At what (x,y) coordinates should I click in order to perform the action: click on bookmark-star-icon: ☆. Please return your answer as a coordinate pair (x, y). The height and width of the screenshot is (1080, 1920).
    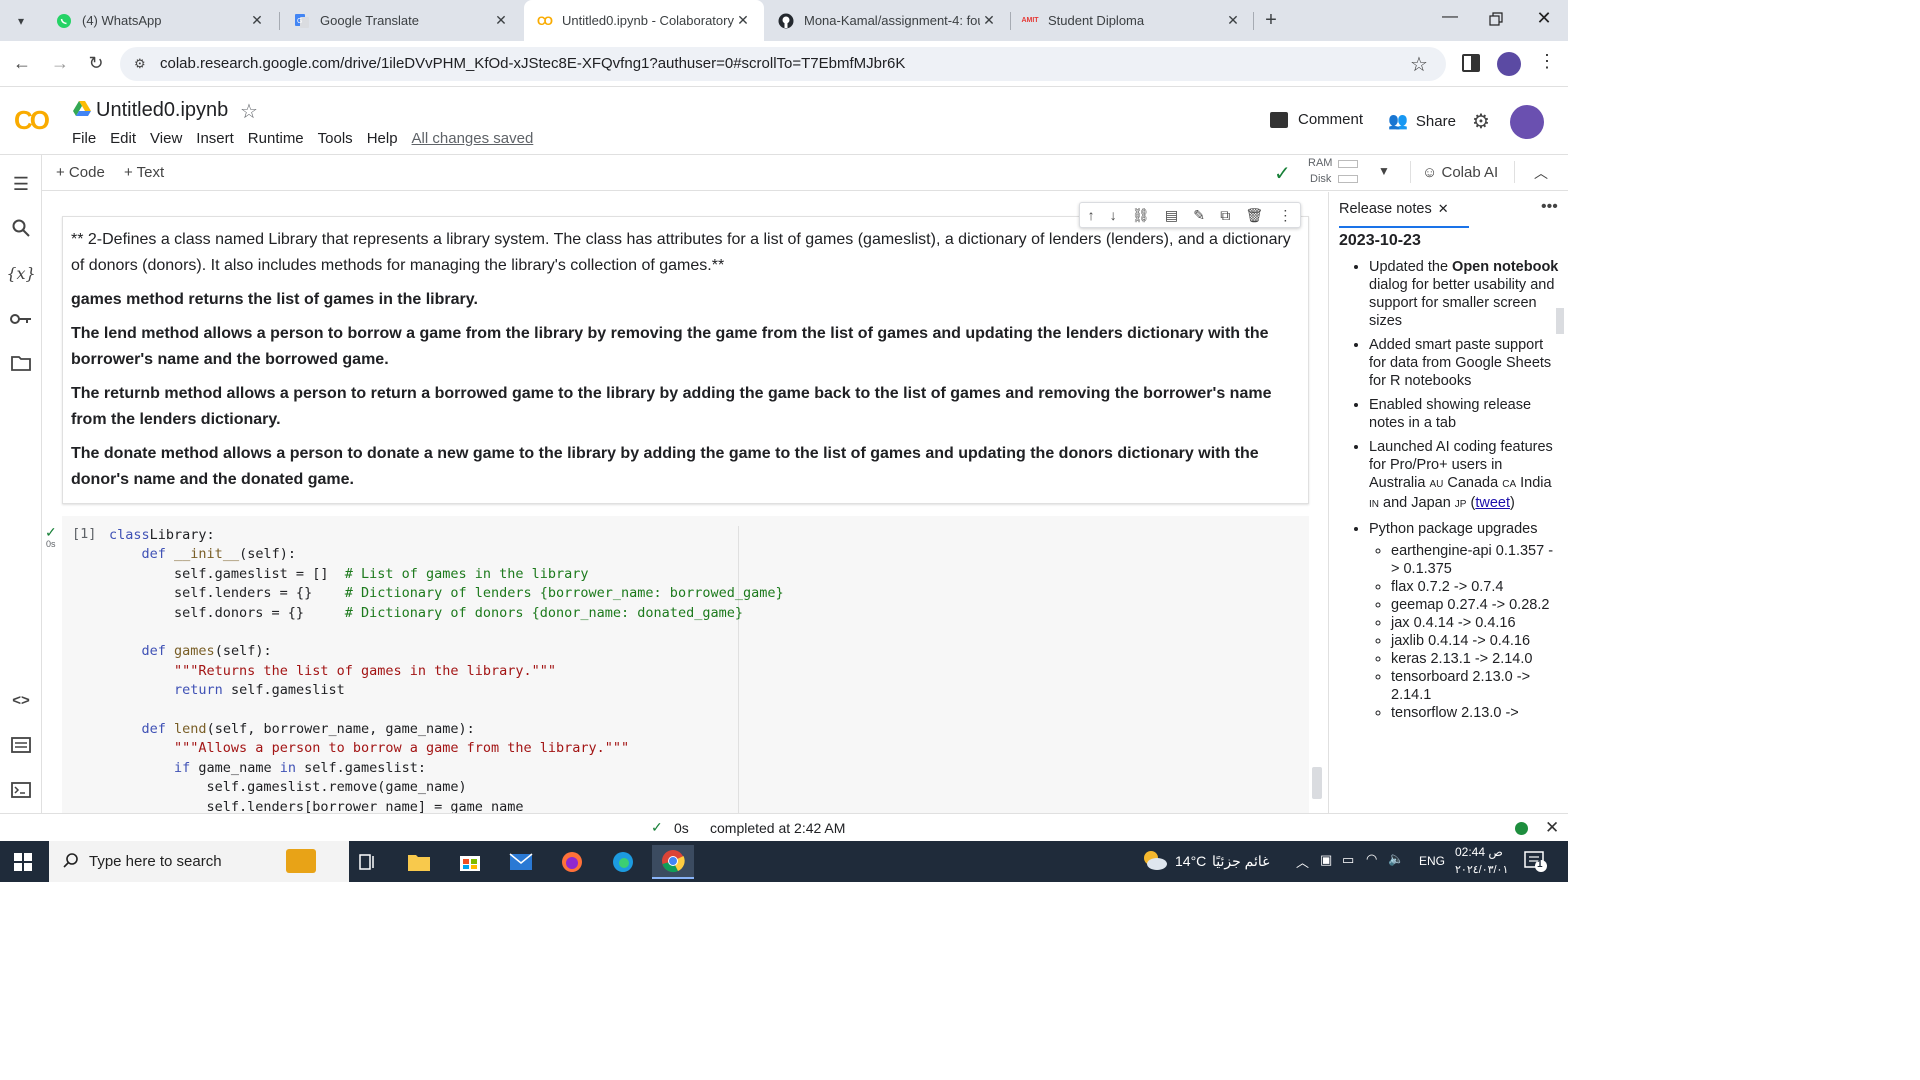
    Looking at the image, I should click on (1419, 64).